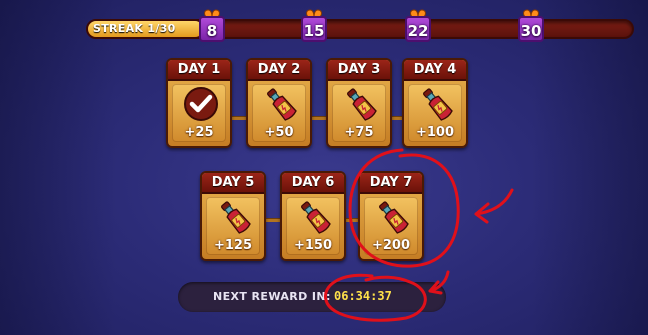 The width and height of the screenshot is (648, 335). Describe the element at coordinates (418, 31) in the screenshot. I see `milestone-value: 22` at that location.